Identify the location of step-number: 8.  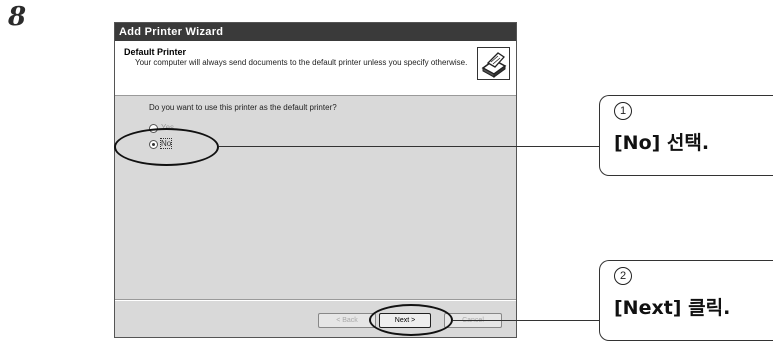
(17, 17).